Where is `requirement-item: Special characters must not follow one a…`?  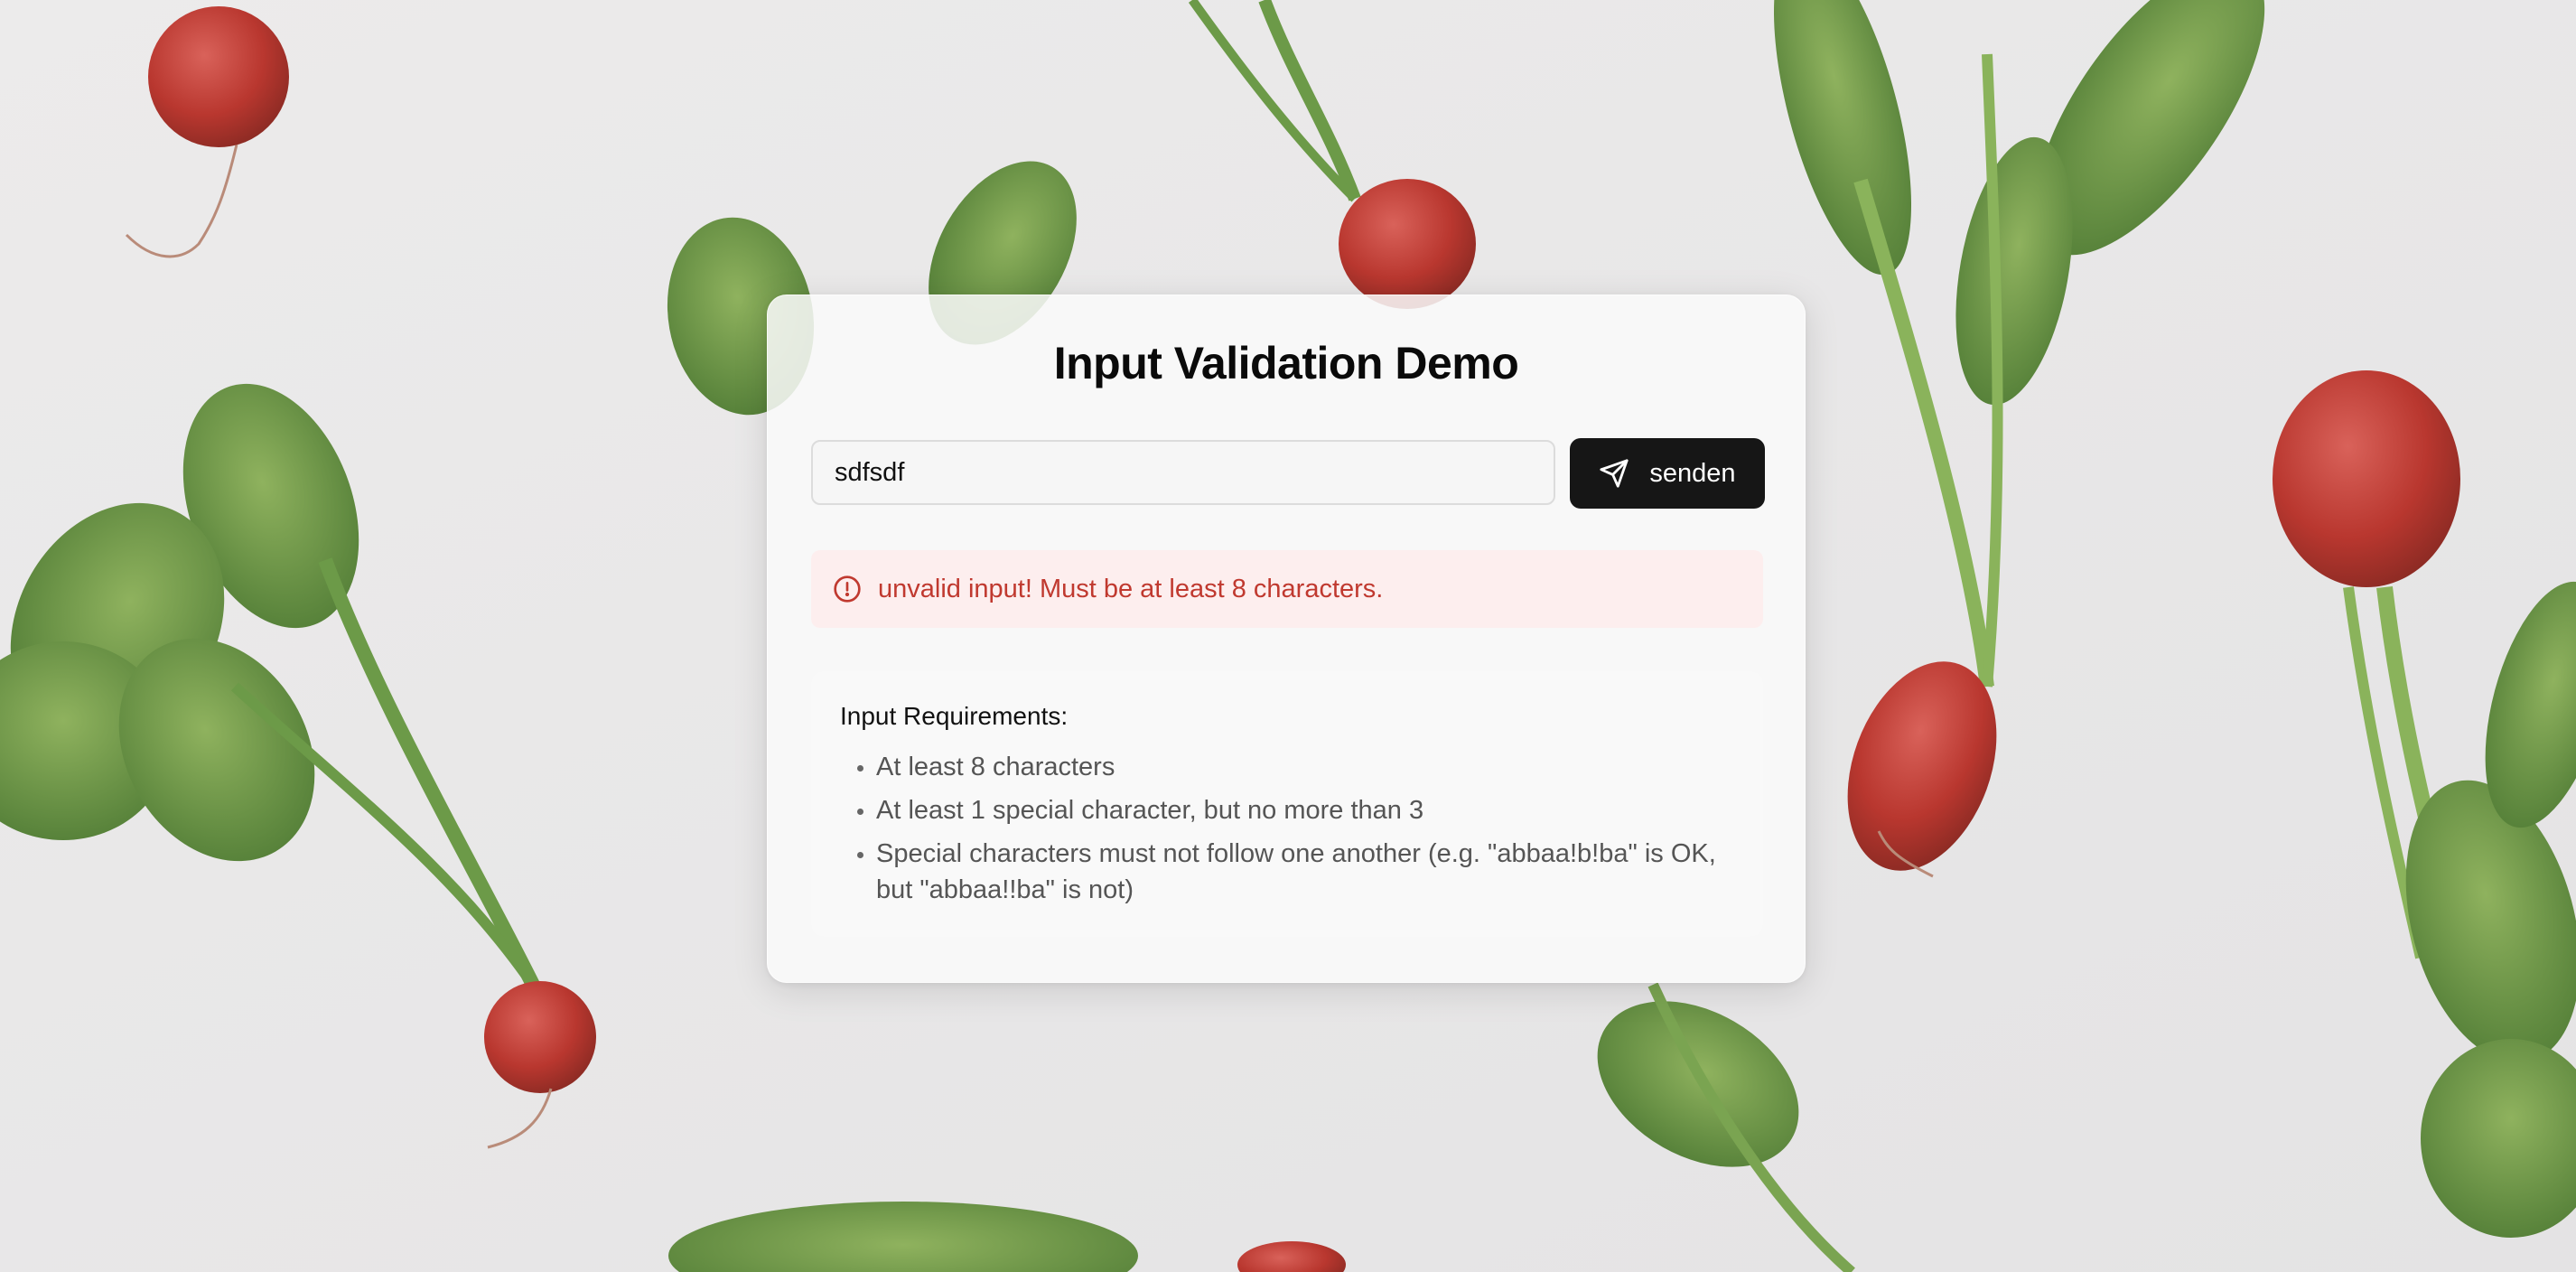
requirement-item: Special characters must not follow one a… is located at coordinates (1305, 872).